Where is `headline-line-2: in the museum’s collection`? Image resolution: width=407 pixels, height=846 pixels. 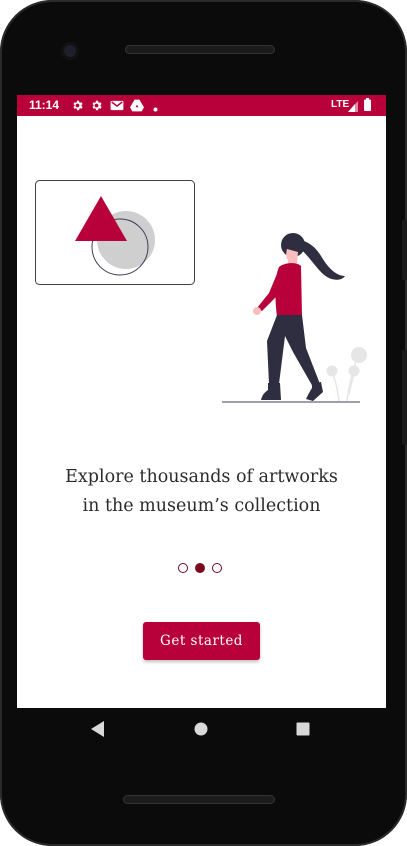
headline-line-2: in the museum’s collection is located at coordinates (201, 506).